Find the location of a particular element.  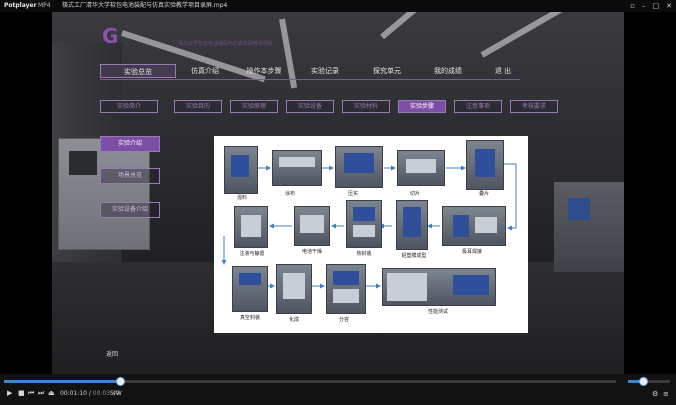

performance-test-image is located at coordinates (439, 287).